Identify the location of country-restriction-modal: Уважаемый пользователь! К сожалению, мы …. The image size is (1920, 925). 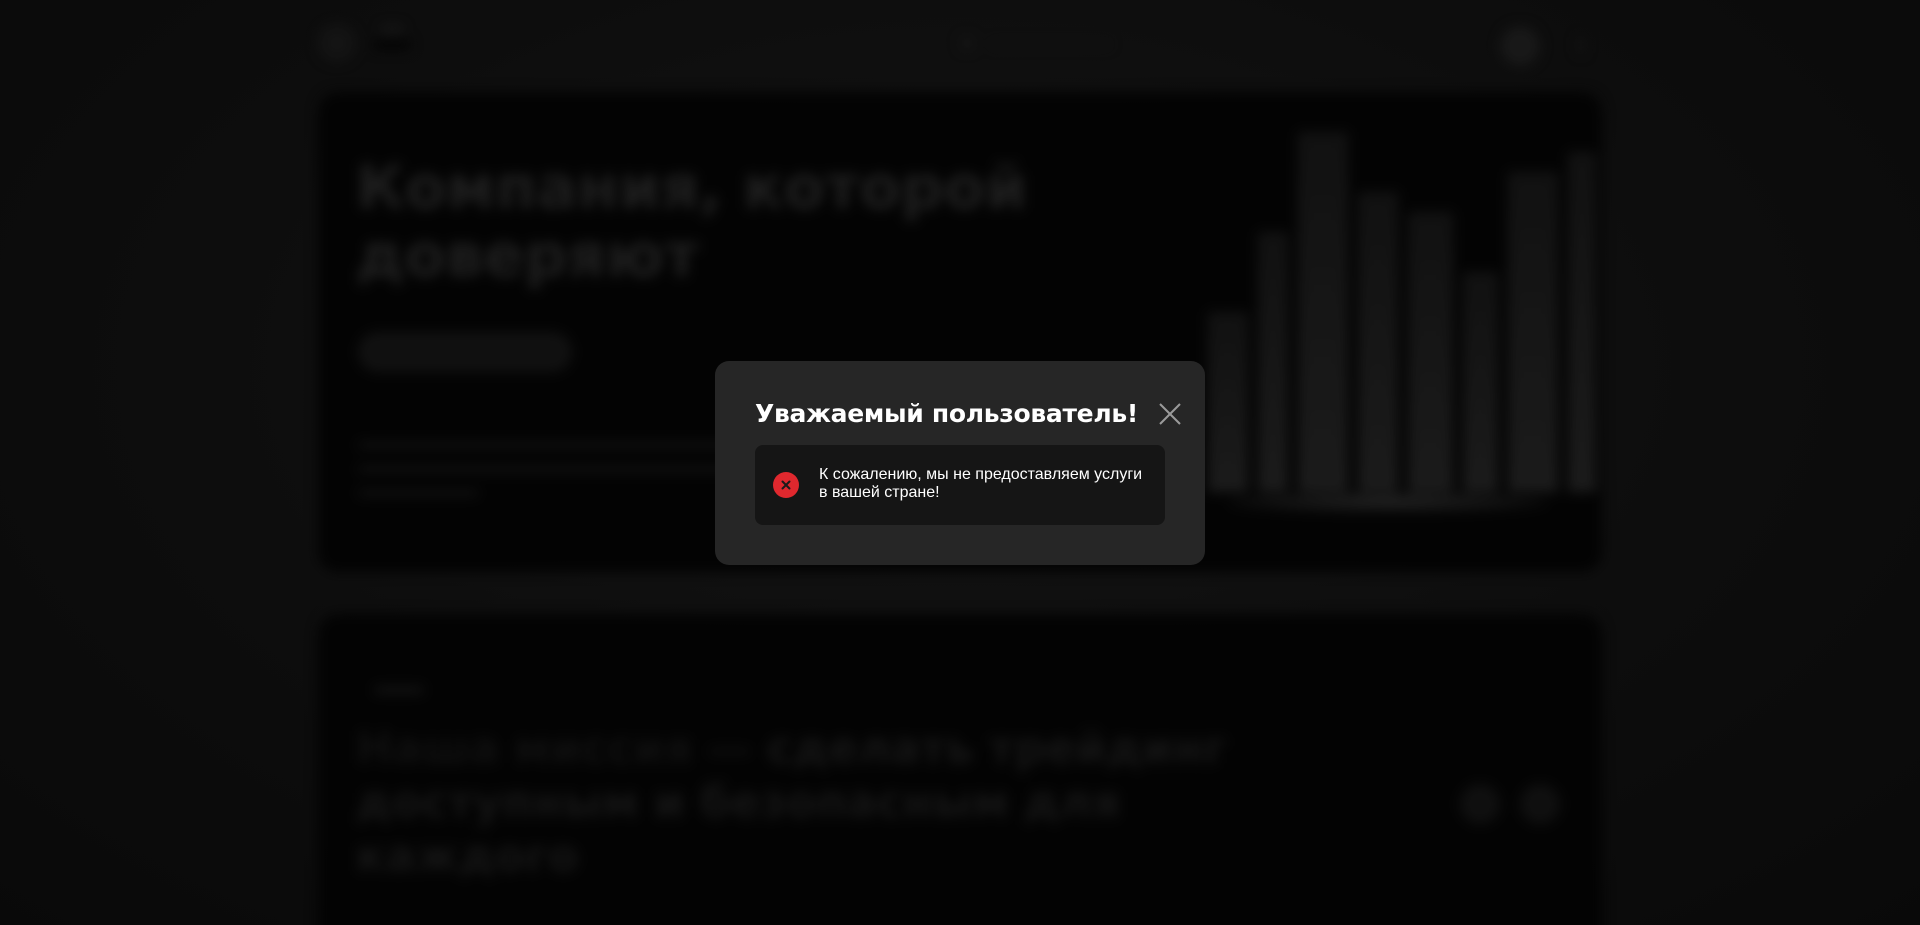
(960, 463).